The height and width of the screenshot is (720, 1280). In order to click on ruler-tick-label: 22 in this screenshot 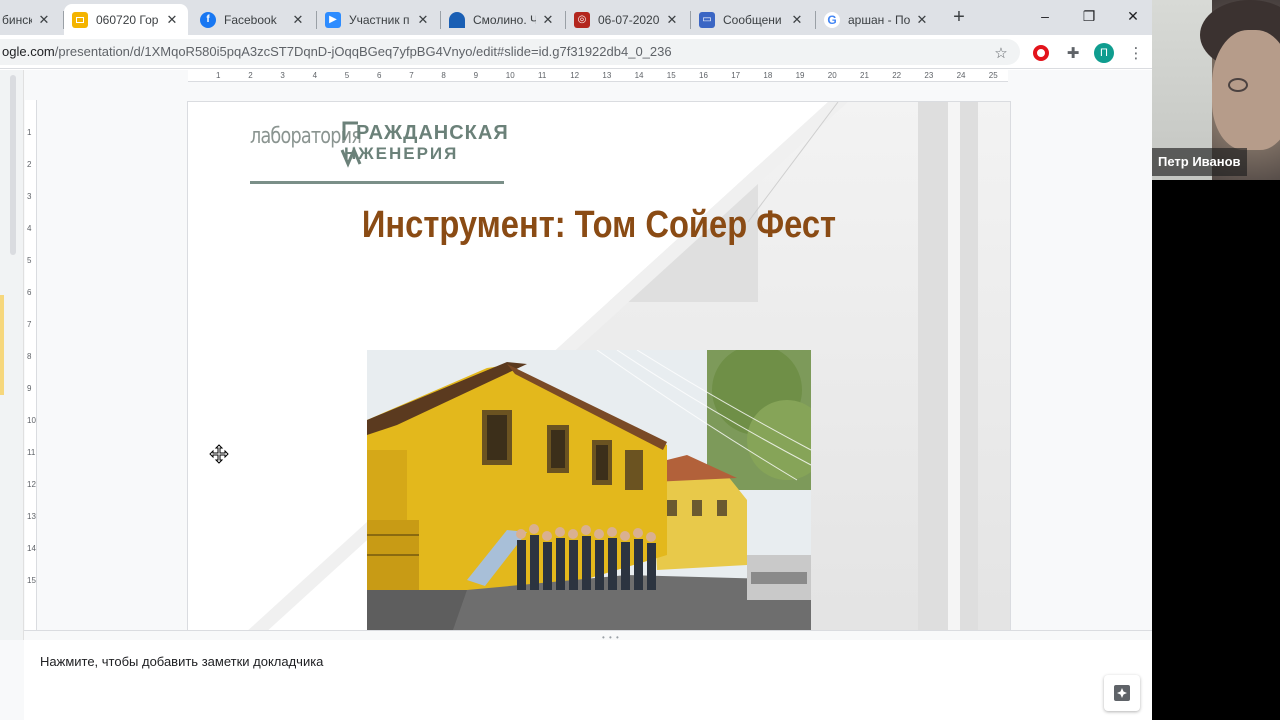, I will do `click(897, 75)`.